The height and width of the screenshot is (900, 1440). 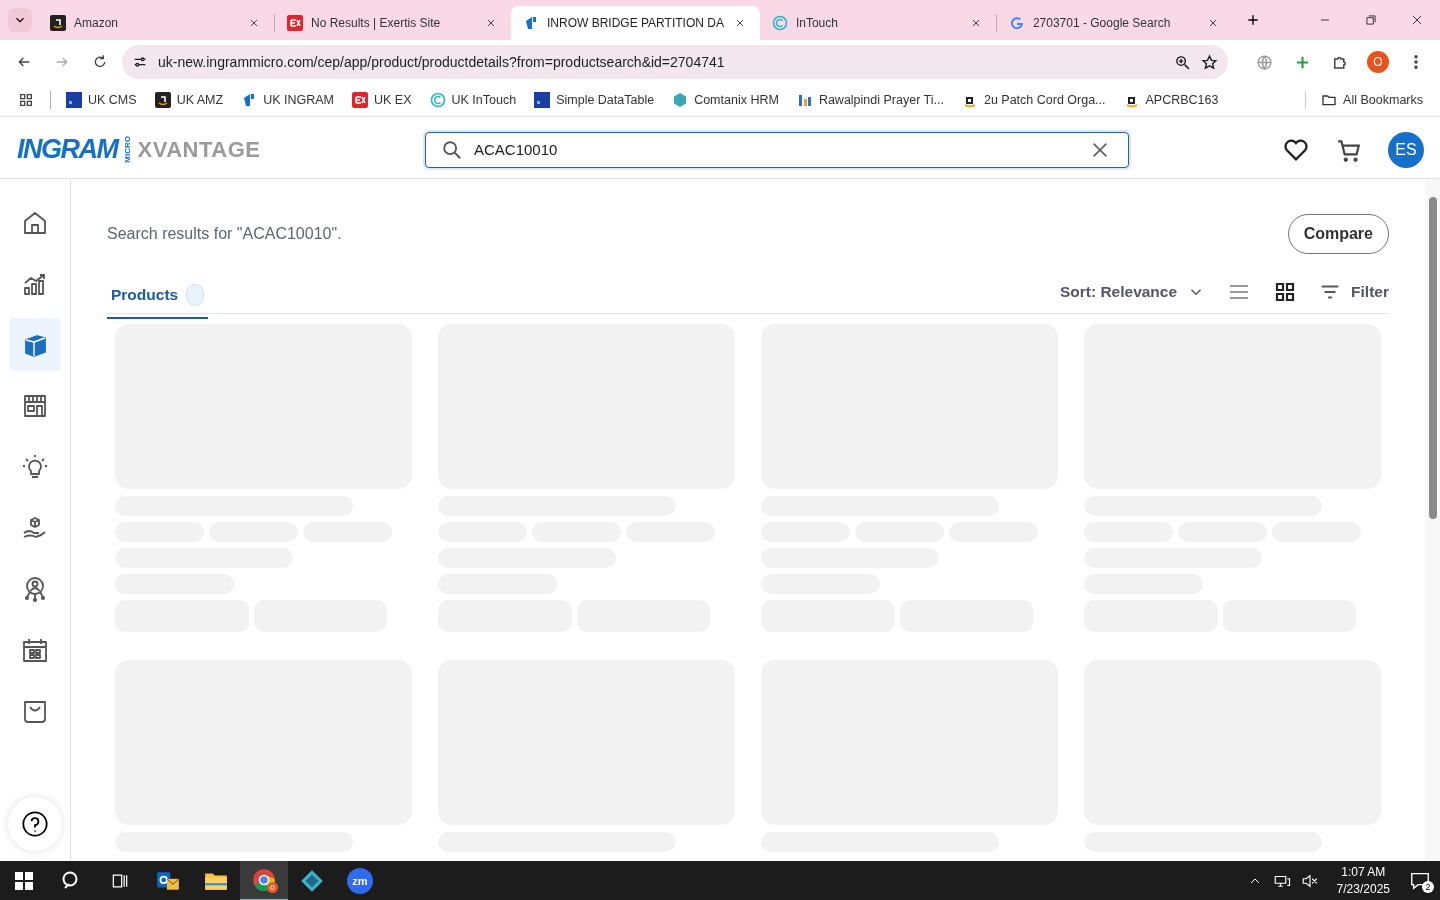 I want to click on browser-tab: No Results | Exertis Site, so click(x=393, y=23).